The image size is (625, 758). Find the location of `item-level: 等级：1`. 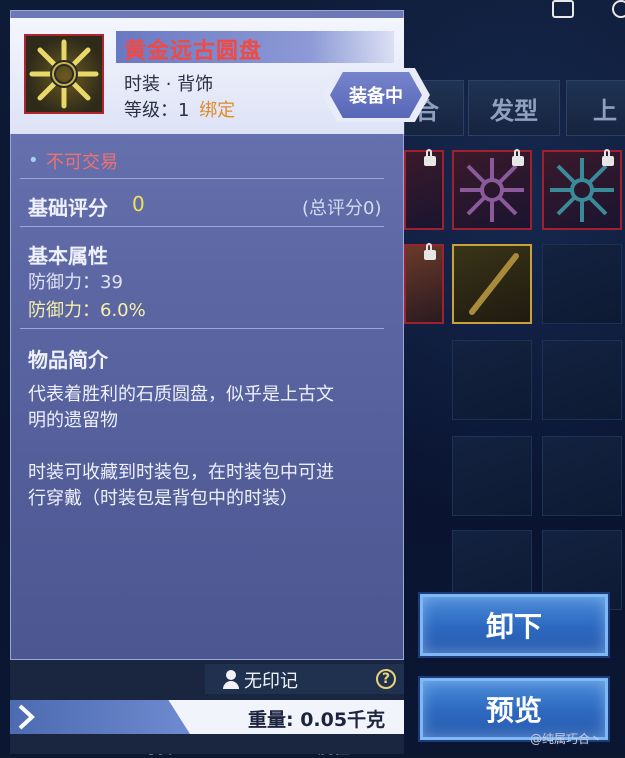

item-level: 等级：1 is located at coordinates (157, 110).